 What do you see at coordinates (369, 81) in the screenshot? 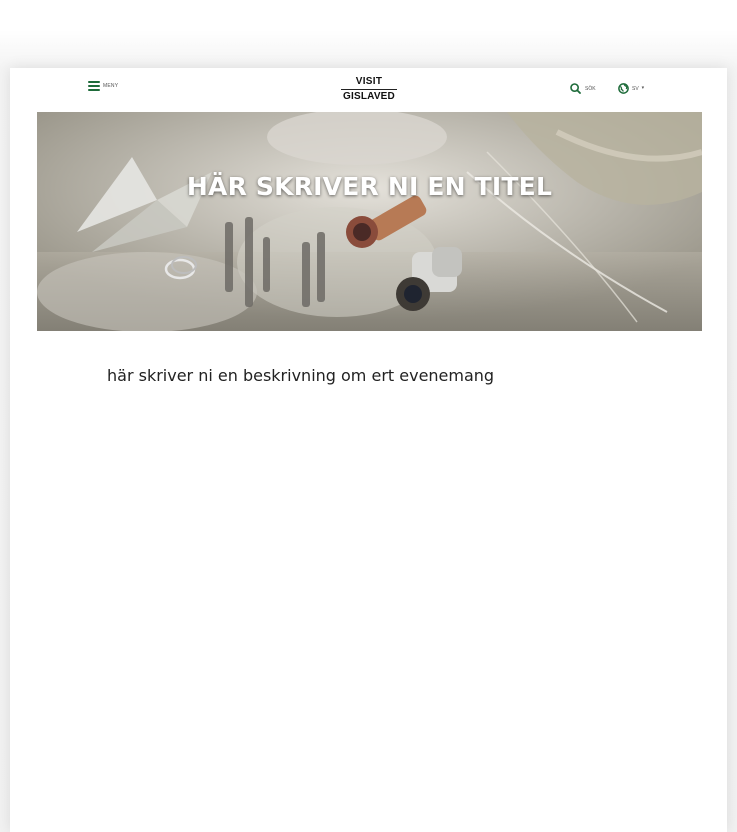
I see `logo-top-text: VISIT` at bounding box center [369, 81].